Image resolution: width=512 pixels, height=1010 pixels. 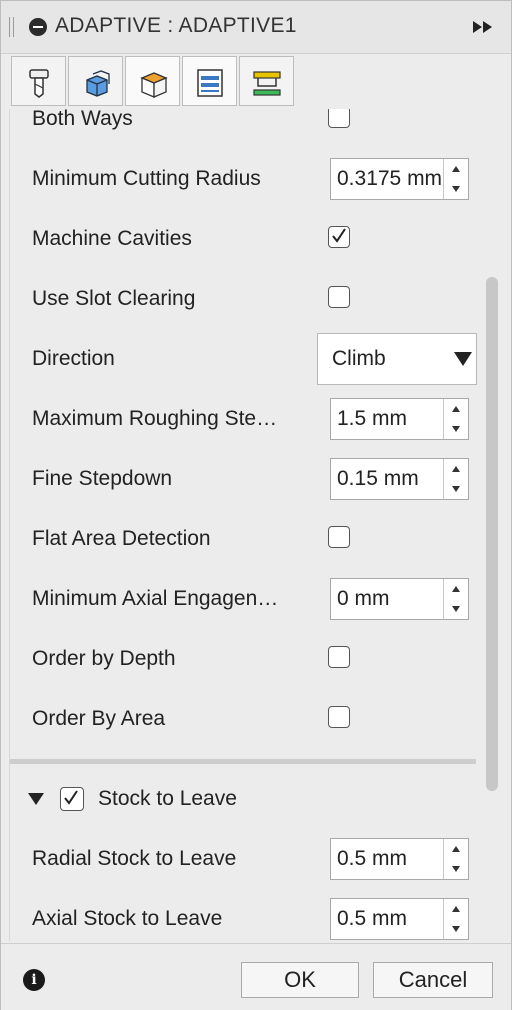 I want to click on scrollbar-thumb, so click(x=492, y=534).